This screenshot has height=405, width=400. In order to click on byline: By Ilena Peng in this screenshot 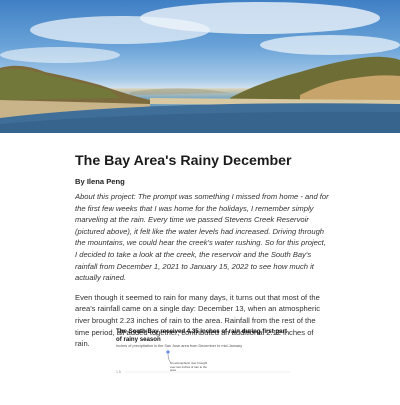, I will do `click(100, 181)`.